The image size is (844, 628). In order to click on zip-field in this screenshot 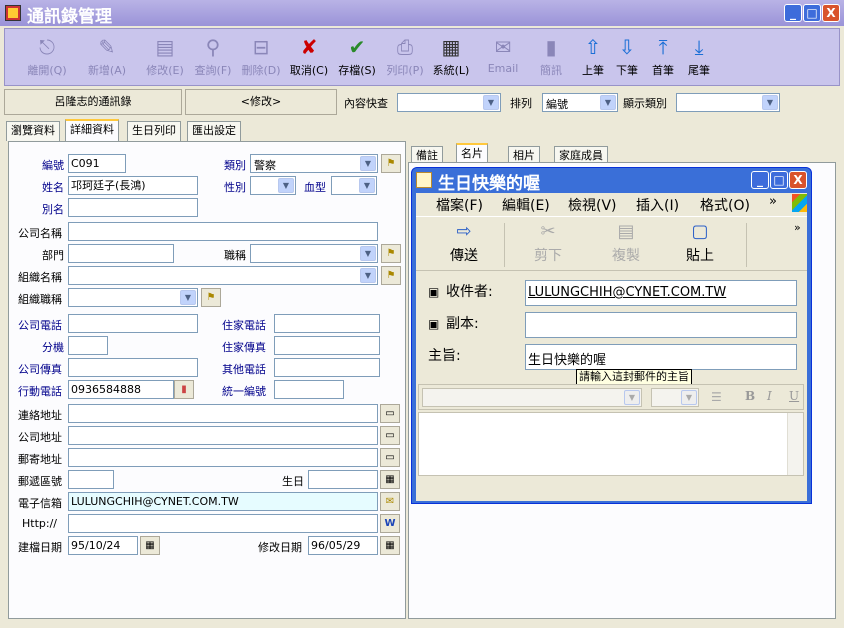, I will do `click(91, 479)`.